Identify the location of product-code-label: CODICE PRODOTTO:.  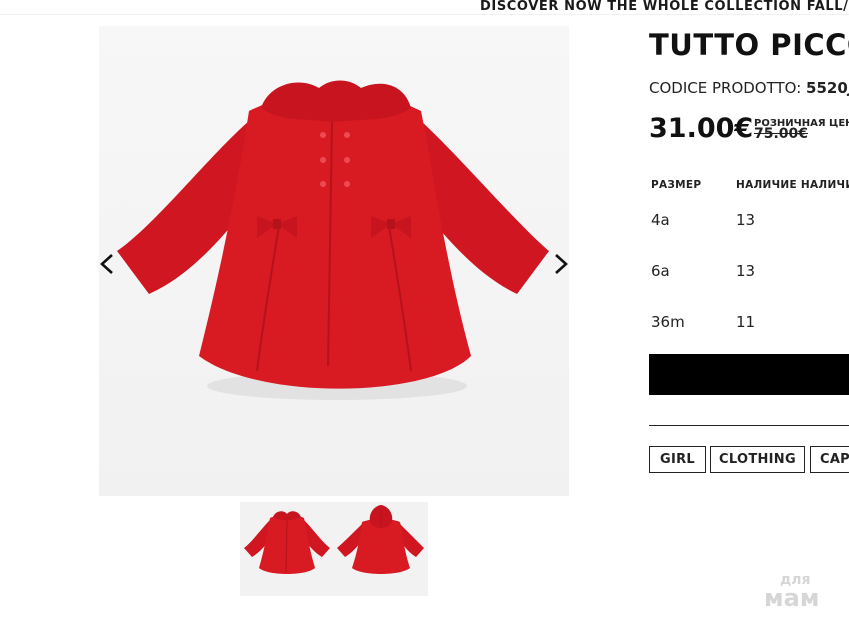
(728, 88).